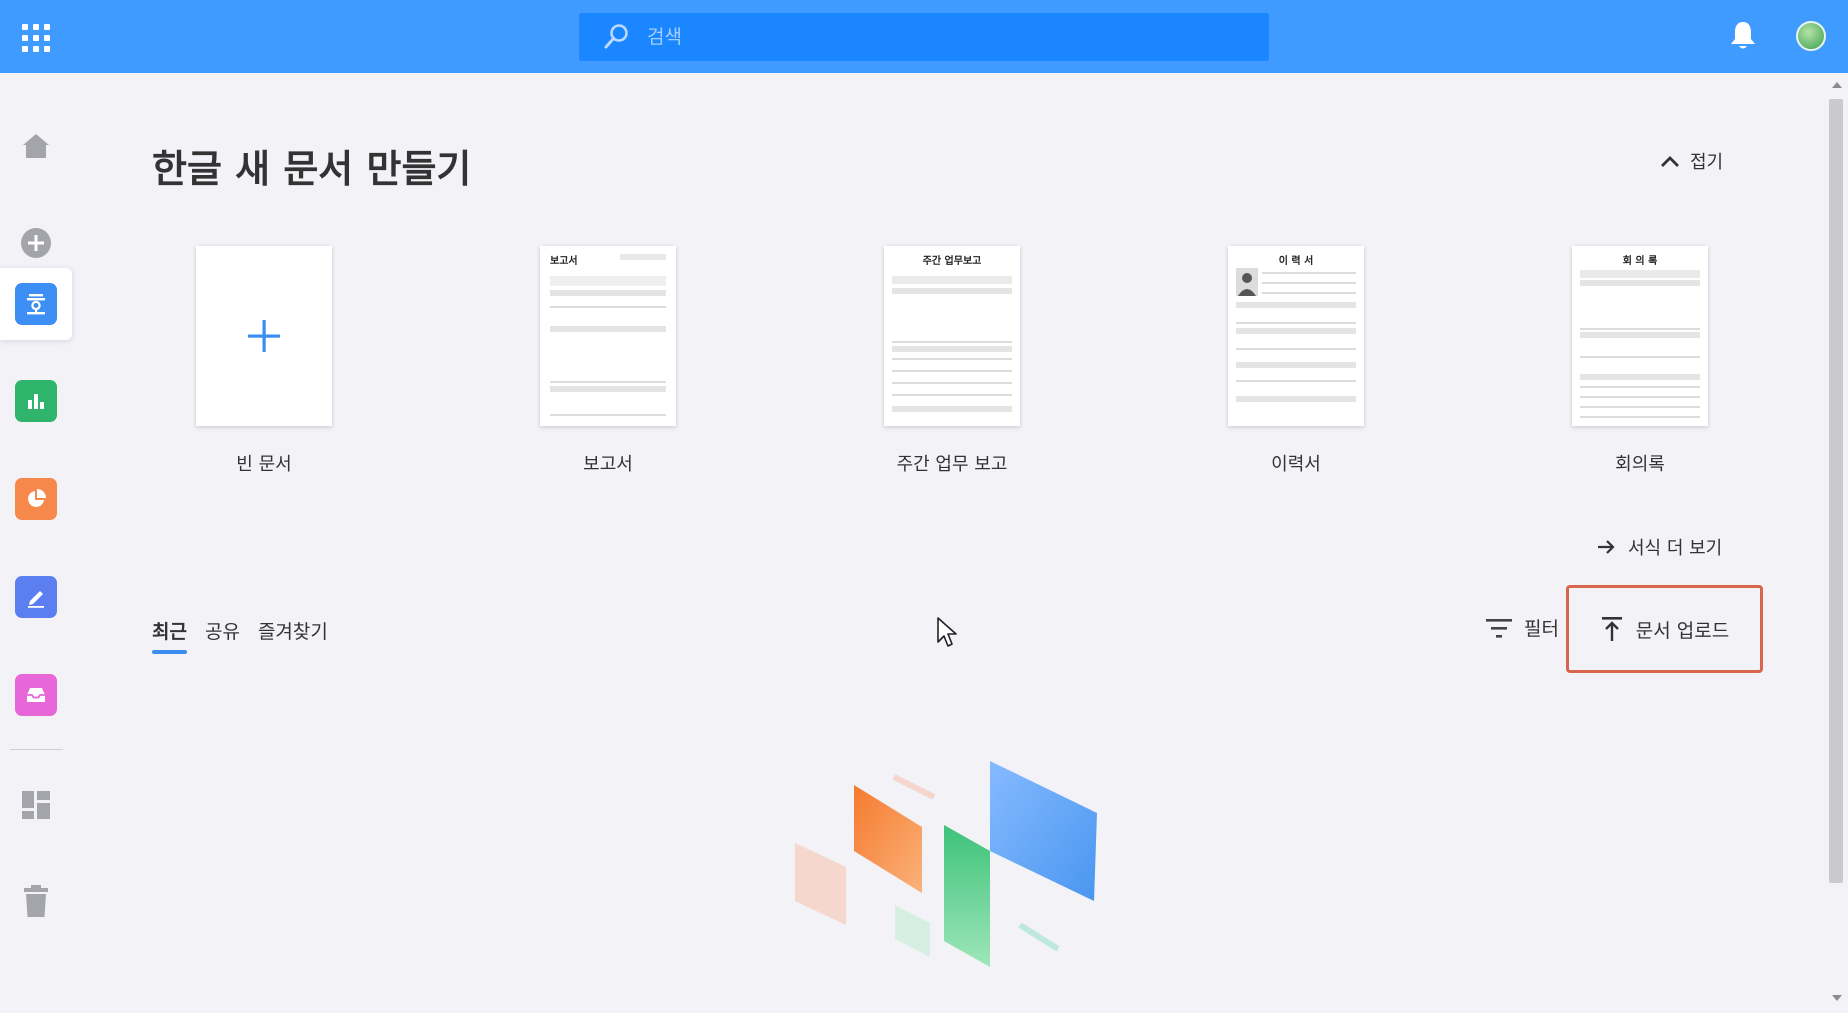  I want to click on bell-icon, so click(1743, 36).